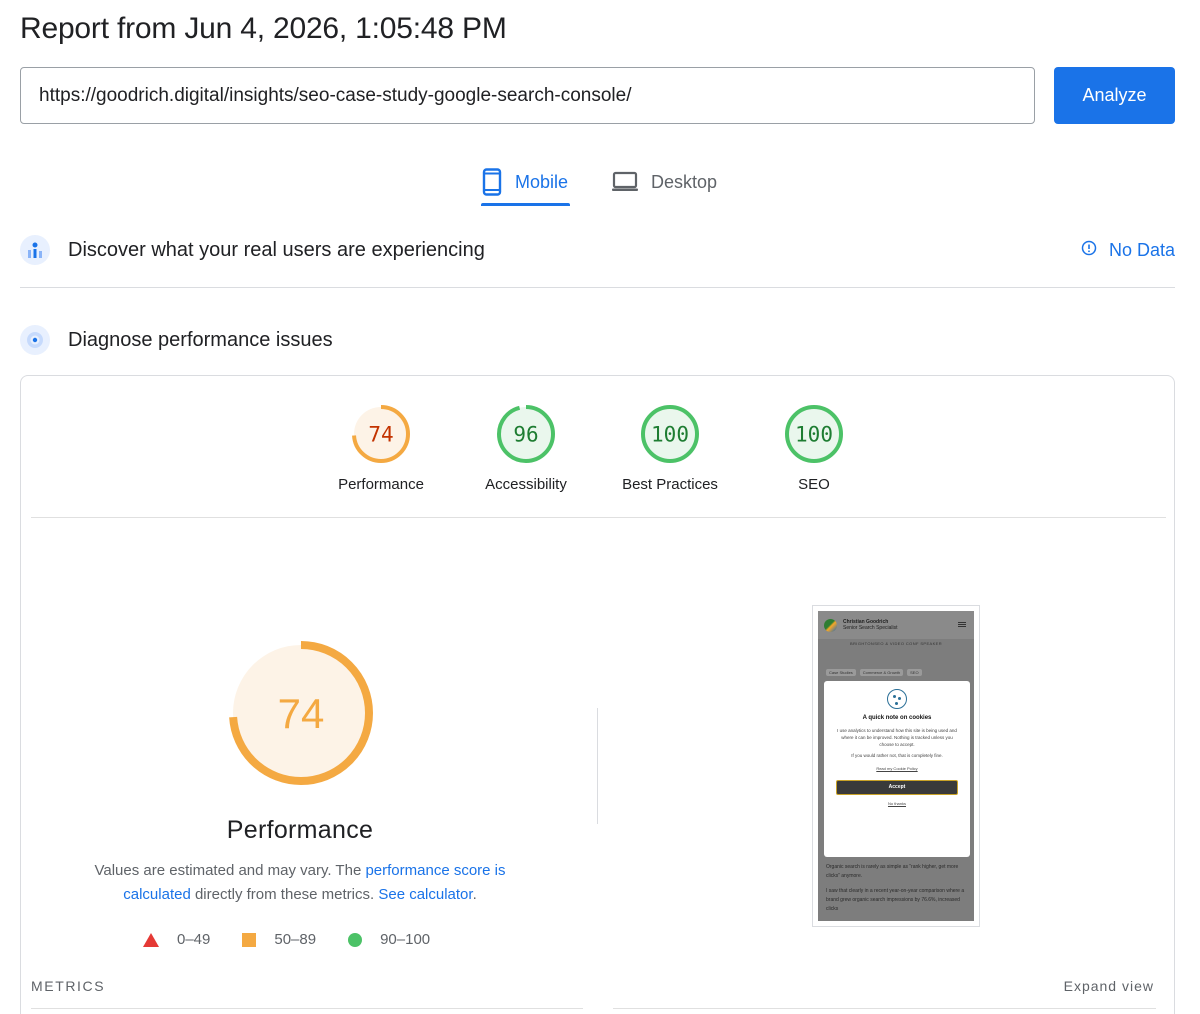 The width and height of the screenshot is (1200, 1014). I want to click on tab-desktop: Desktop, so click(664, 182).